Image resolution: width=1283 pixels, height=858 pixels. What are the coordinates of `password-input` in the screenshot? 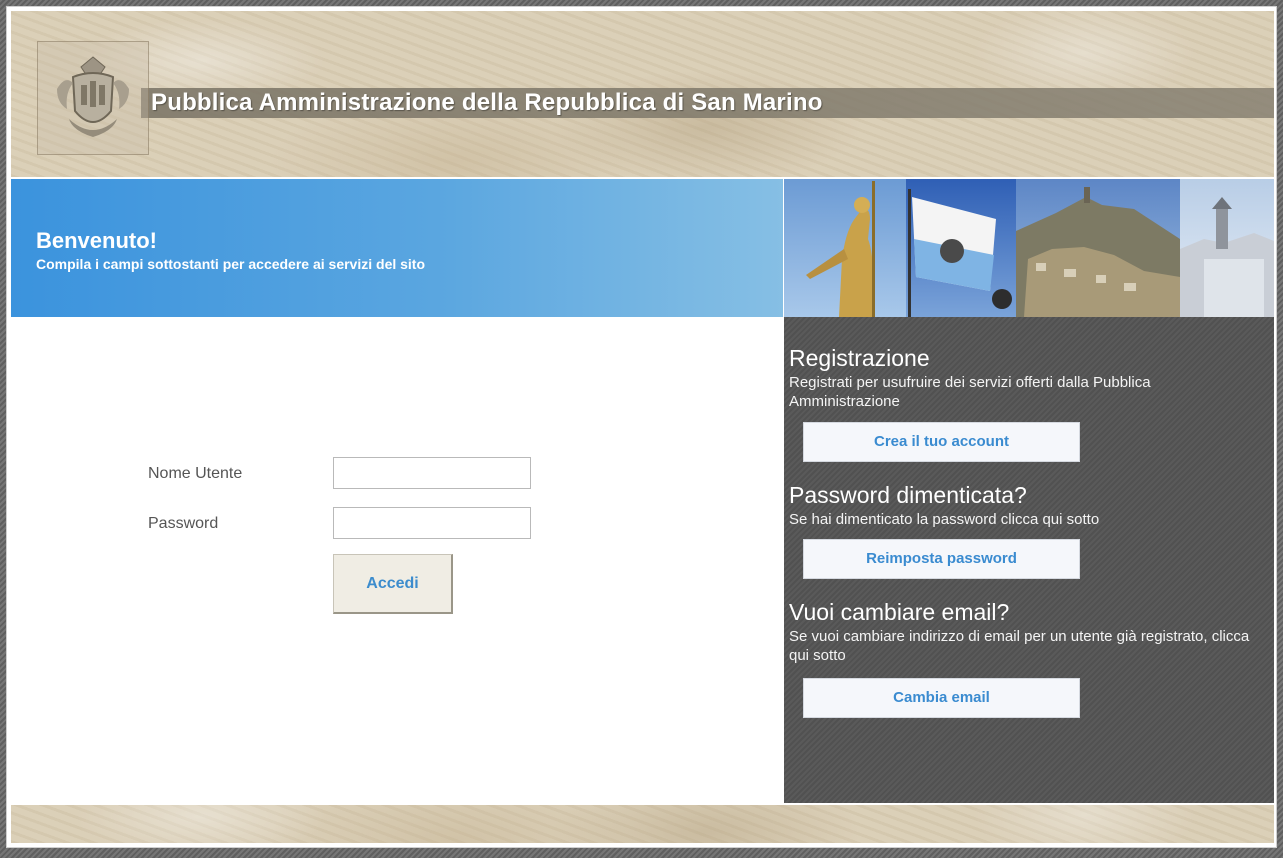 It's located at (432, 523).